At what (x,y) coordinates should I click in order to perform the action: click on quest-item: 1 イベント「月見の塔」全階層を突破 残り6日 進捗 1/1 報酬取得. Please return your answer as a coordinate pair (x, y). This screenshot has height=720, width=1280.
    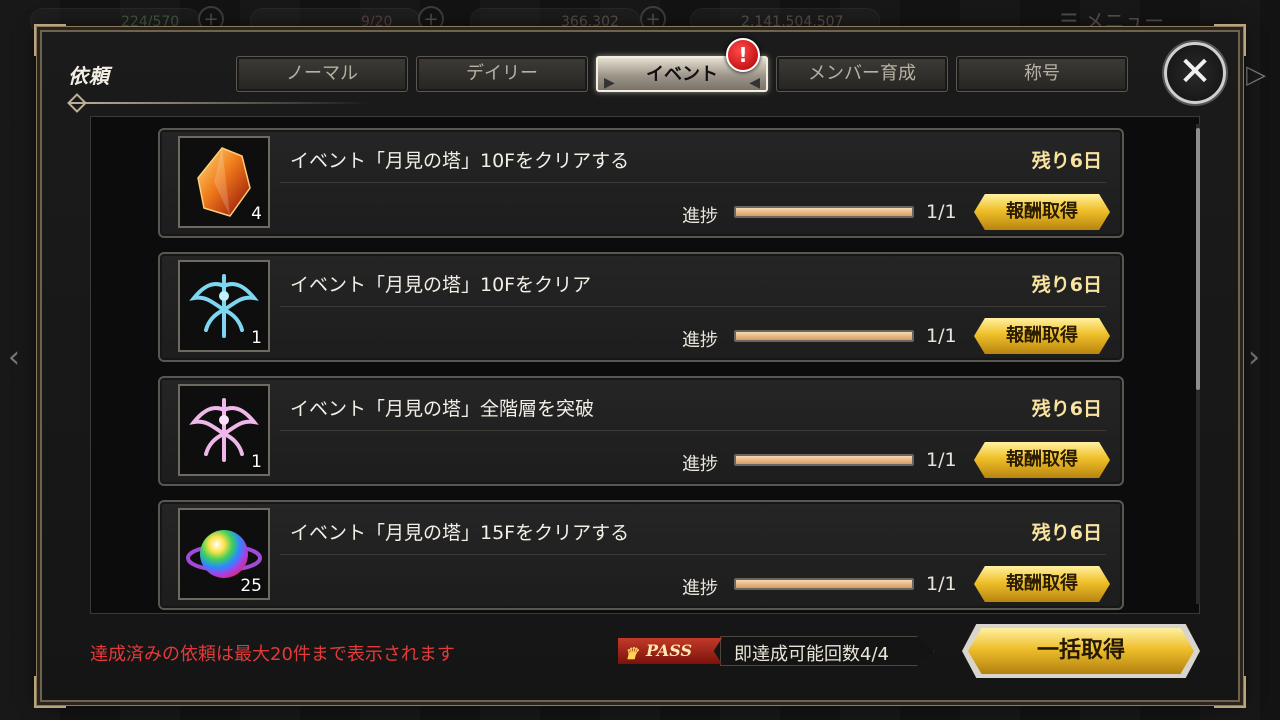
    Looking at the image, I should click on (641, 431).